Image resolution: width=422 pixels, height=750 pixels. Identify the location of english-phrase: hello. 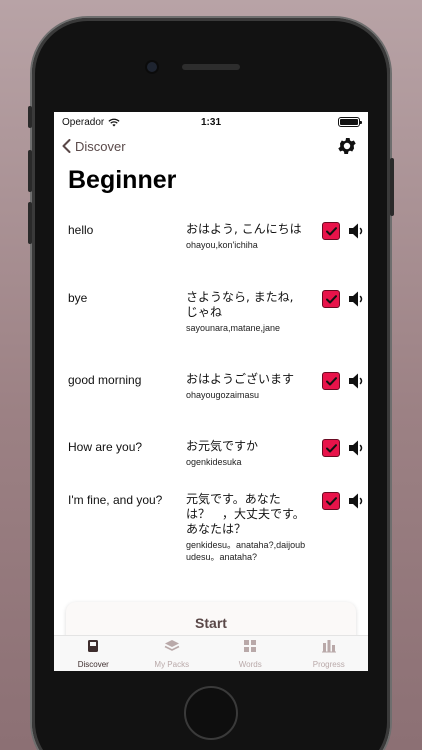
(81, 230).